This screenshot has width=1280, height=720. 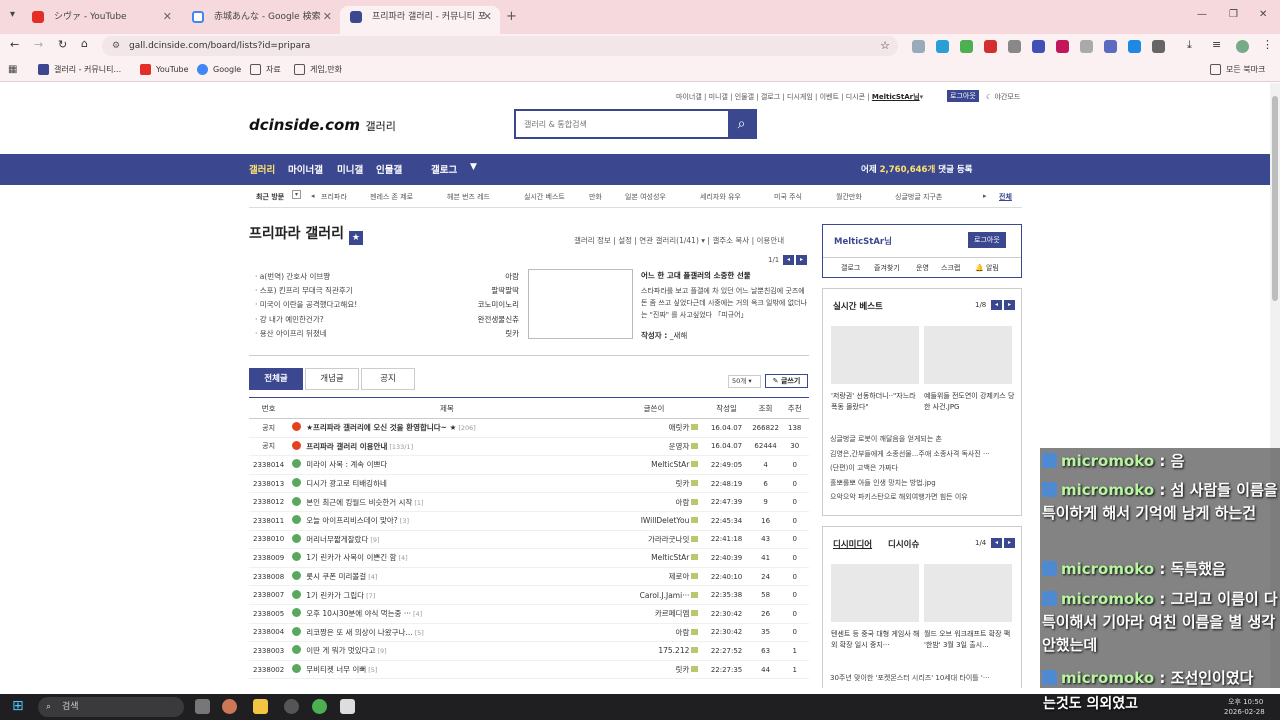 What do you see at coordinates (404, 521) in the screenshot?
I see `comment-count: [3]` at bounding box center [404, 521].